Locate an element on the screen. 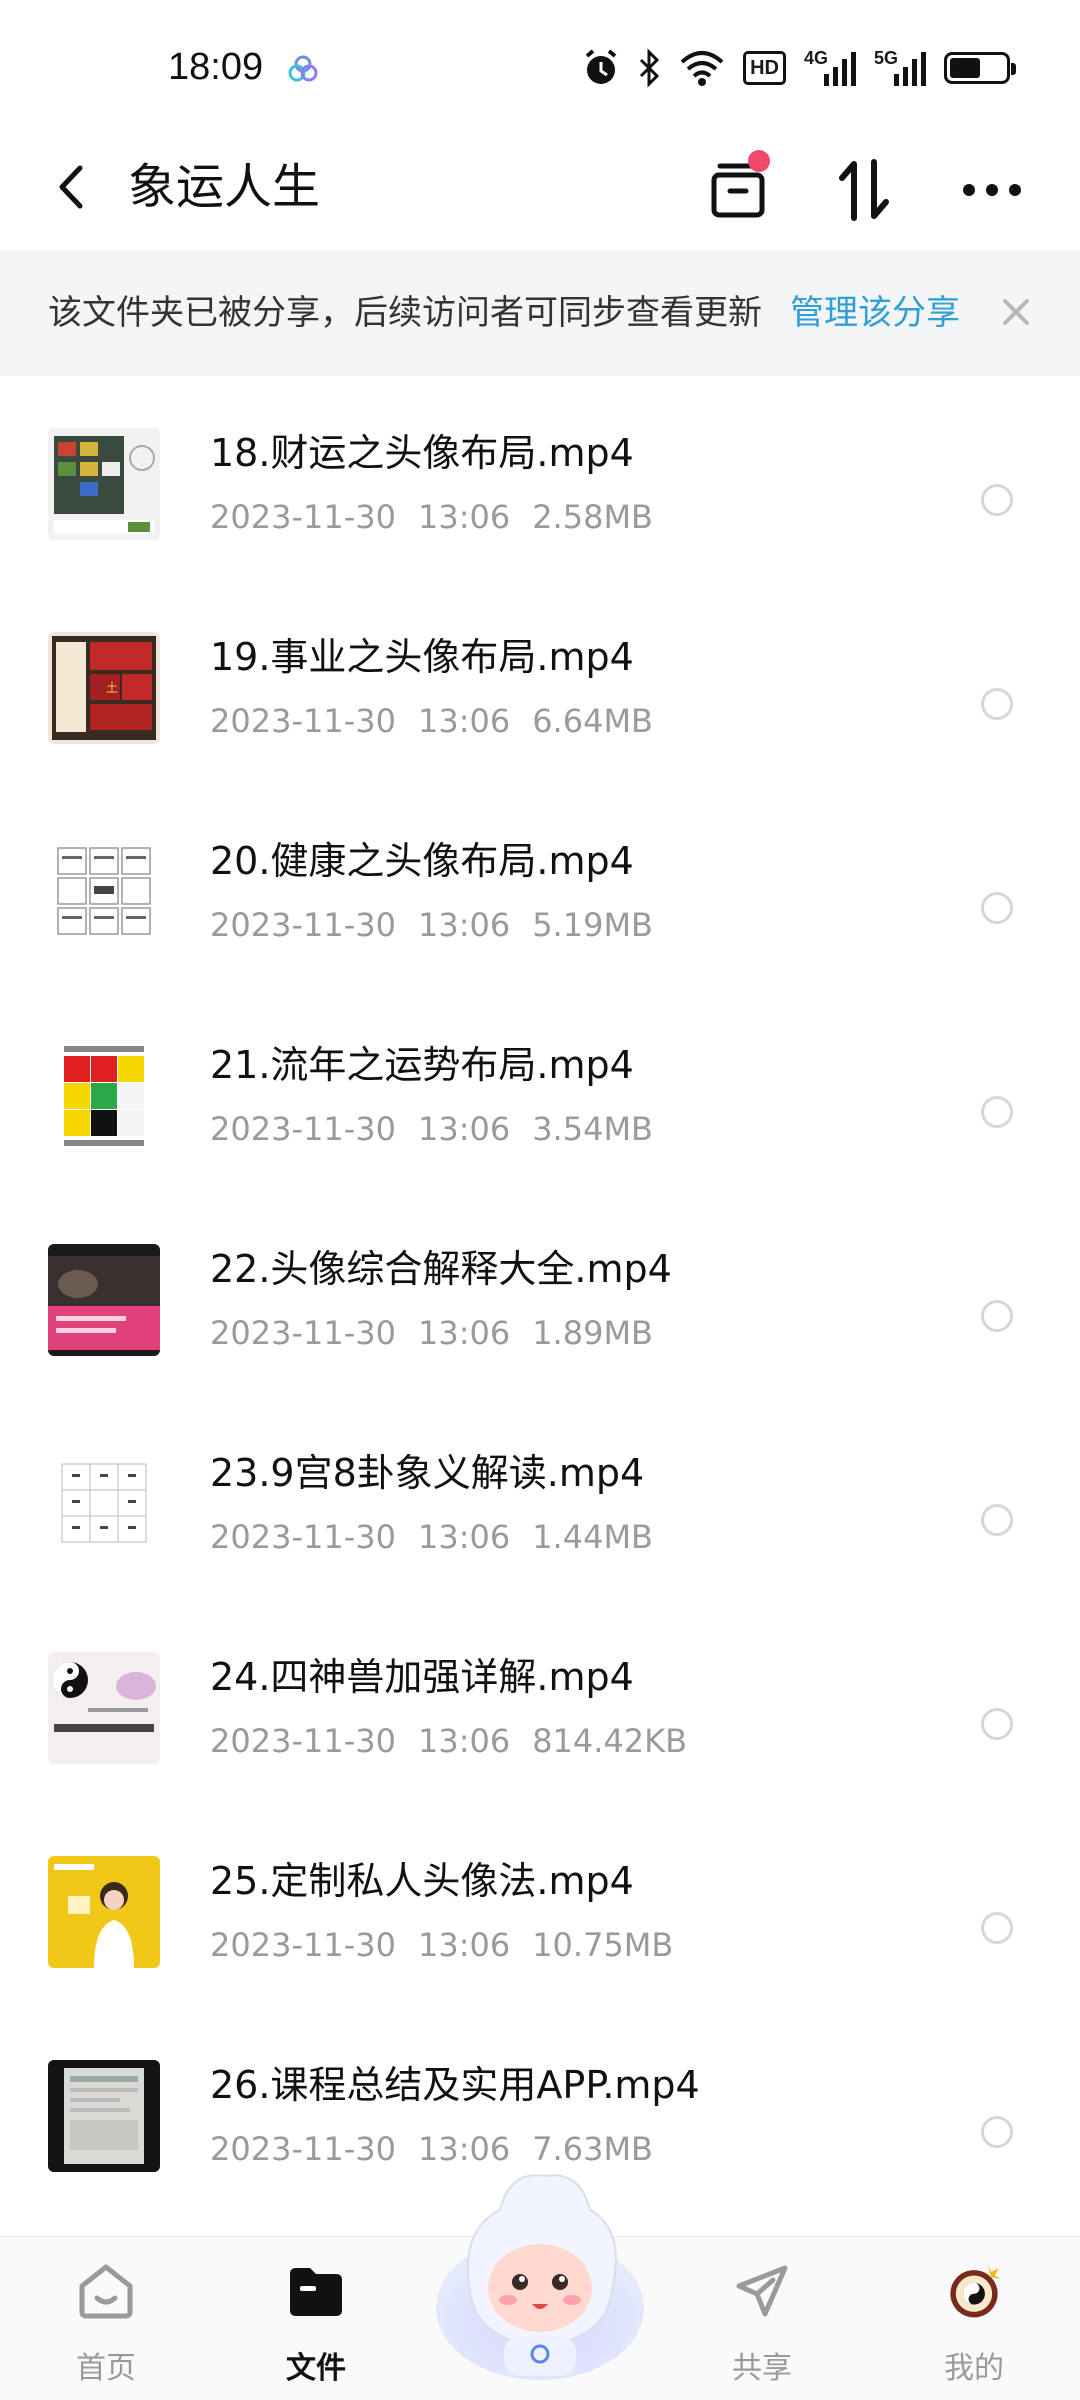  file-name: 22.头像综合解释大全.mp4 is located at coordinates (441, 1269).